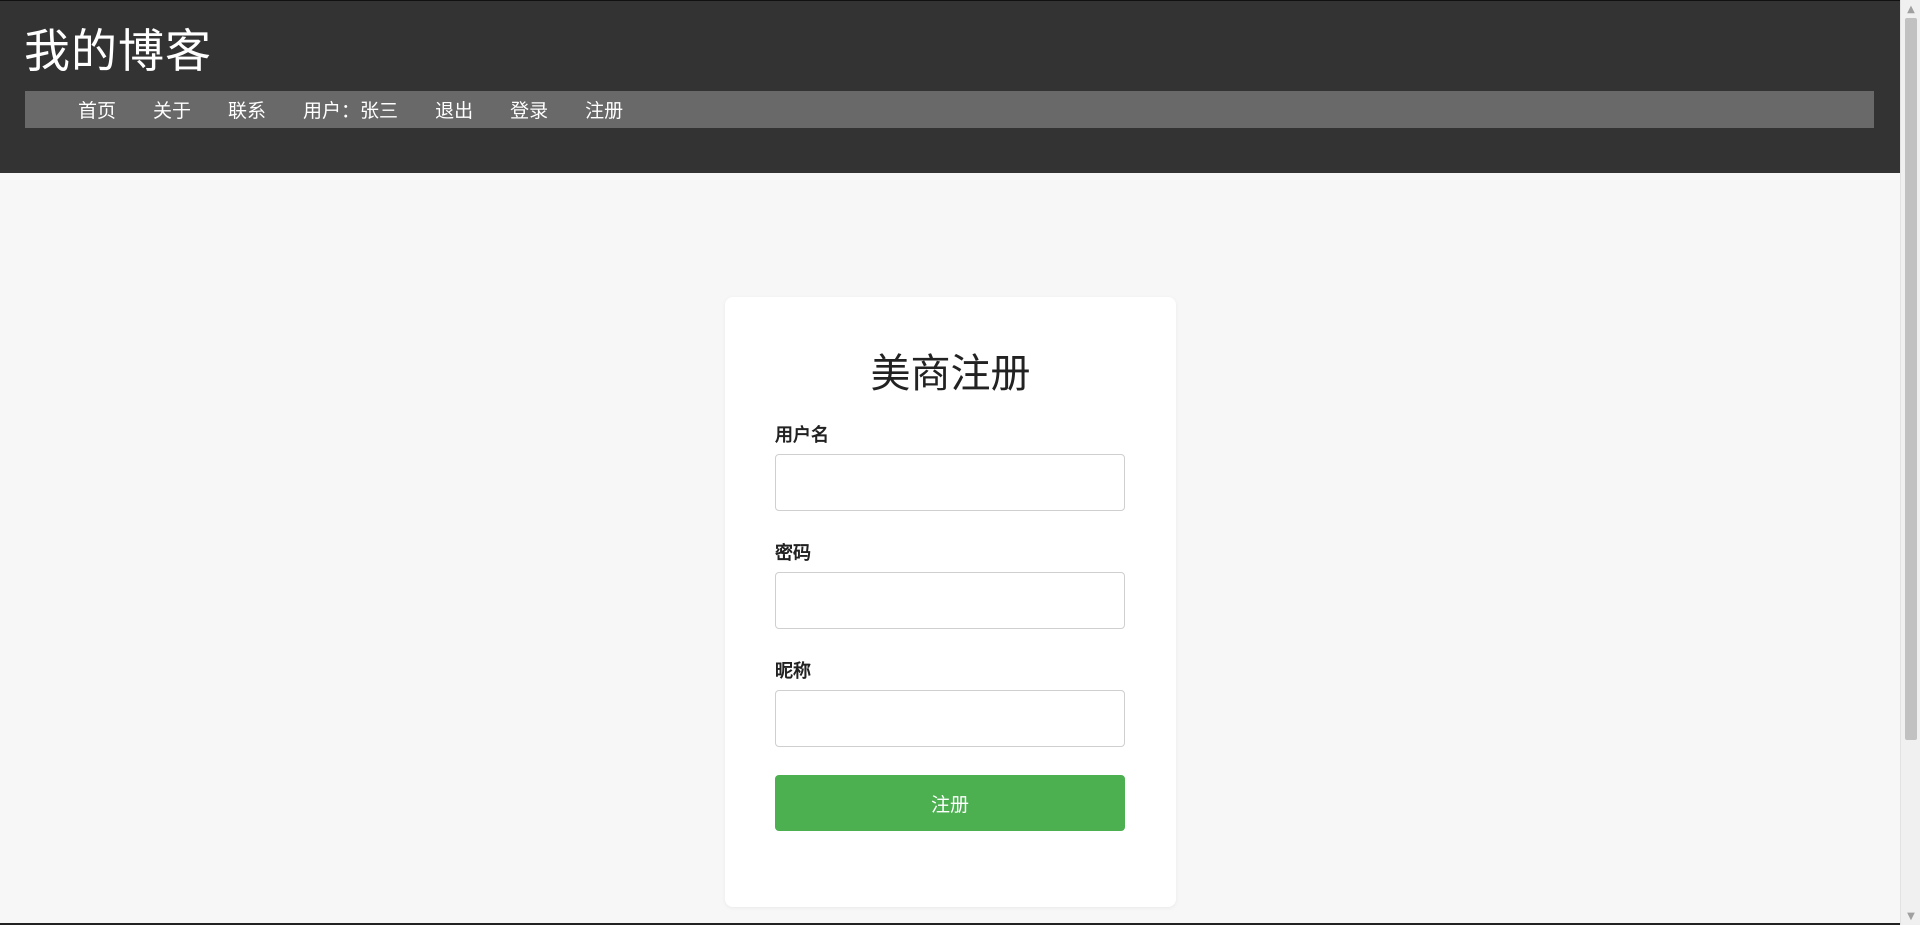 This screenshot has width=1920, height=925. What do you see at coordinates (802, 435) in the screenshot?
I see `username-label: 用户名` at bounding box center [802, 435].